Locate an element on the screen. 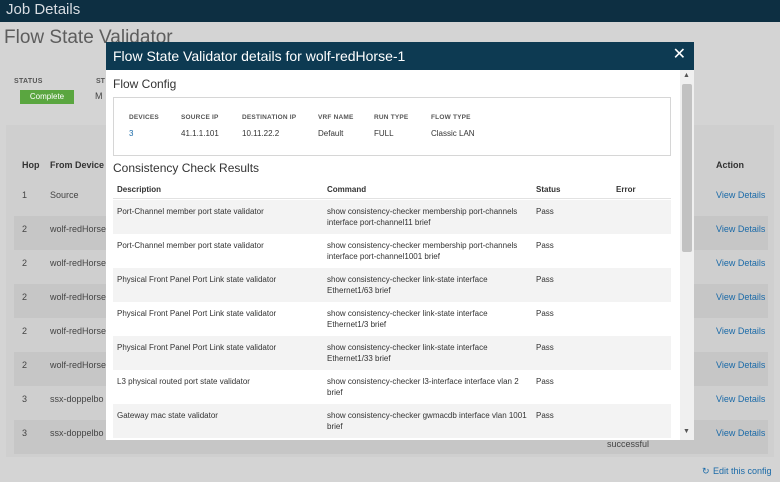  flow-type-value: Classic LAN is located at coordinates (453, 133).